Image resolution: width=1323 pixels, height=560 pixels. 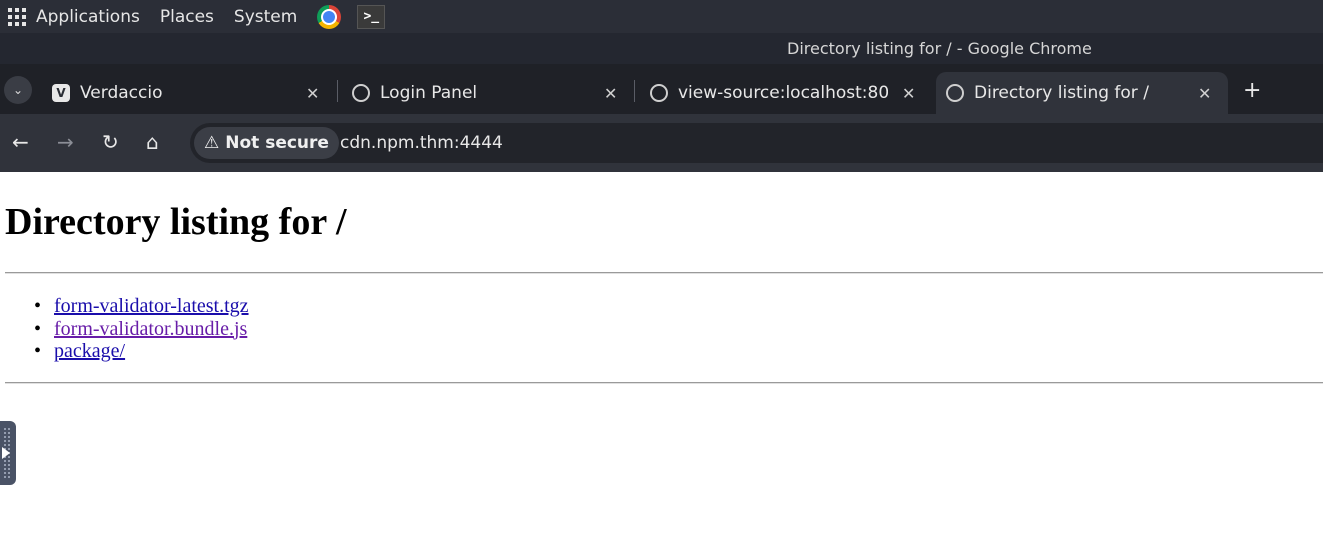 What do you see at coordinates (265, 17) in the screenshot?
I see `menu-system: System` at bounding box center [265, 17].